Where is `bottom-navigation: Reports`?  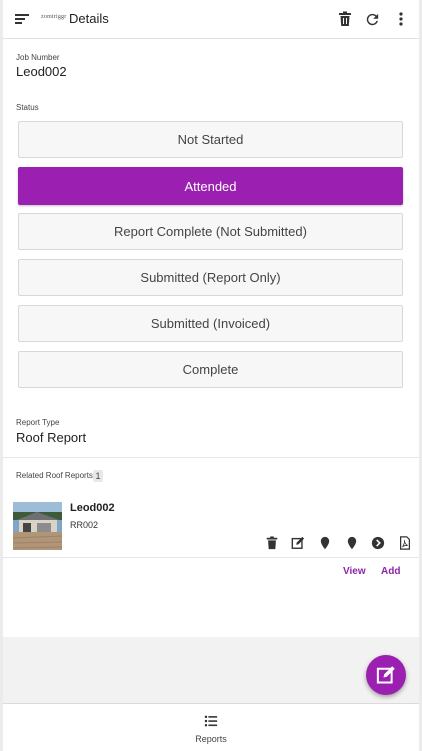
bottom-navigation: Reports is located at coordinates (211, 727).